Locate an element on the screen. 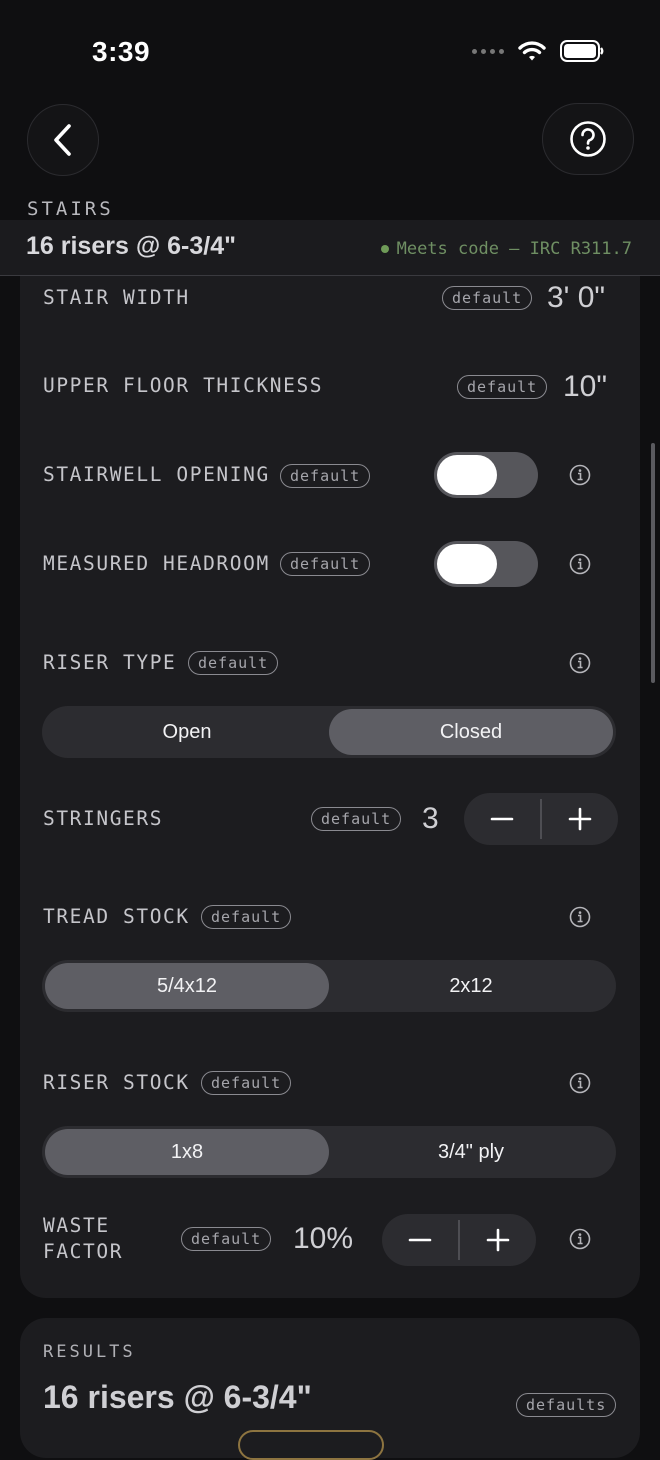  stringers-decrement-button is located at coordinates (502, 819).